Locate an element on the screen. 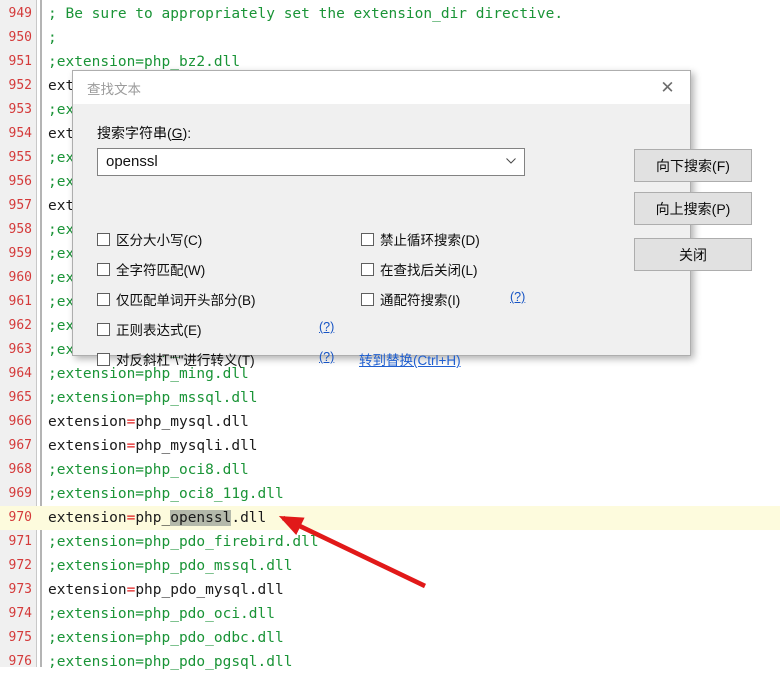 This screenshot has width=780, height=674. search-label-text: 搜索字符串( is located at coordinates (134, 133).